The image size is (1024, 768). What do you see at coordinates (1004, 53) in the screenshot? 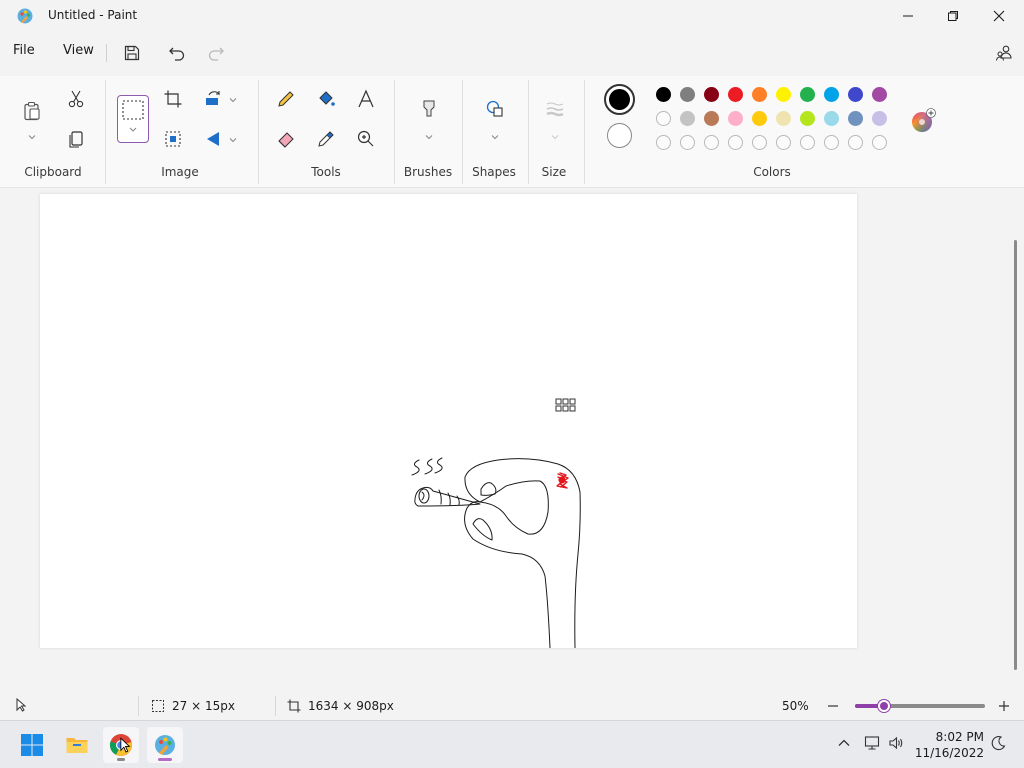
I see `account-button` at bounding box center [1004, 53].